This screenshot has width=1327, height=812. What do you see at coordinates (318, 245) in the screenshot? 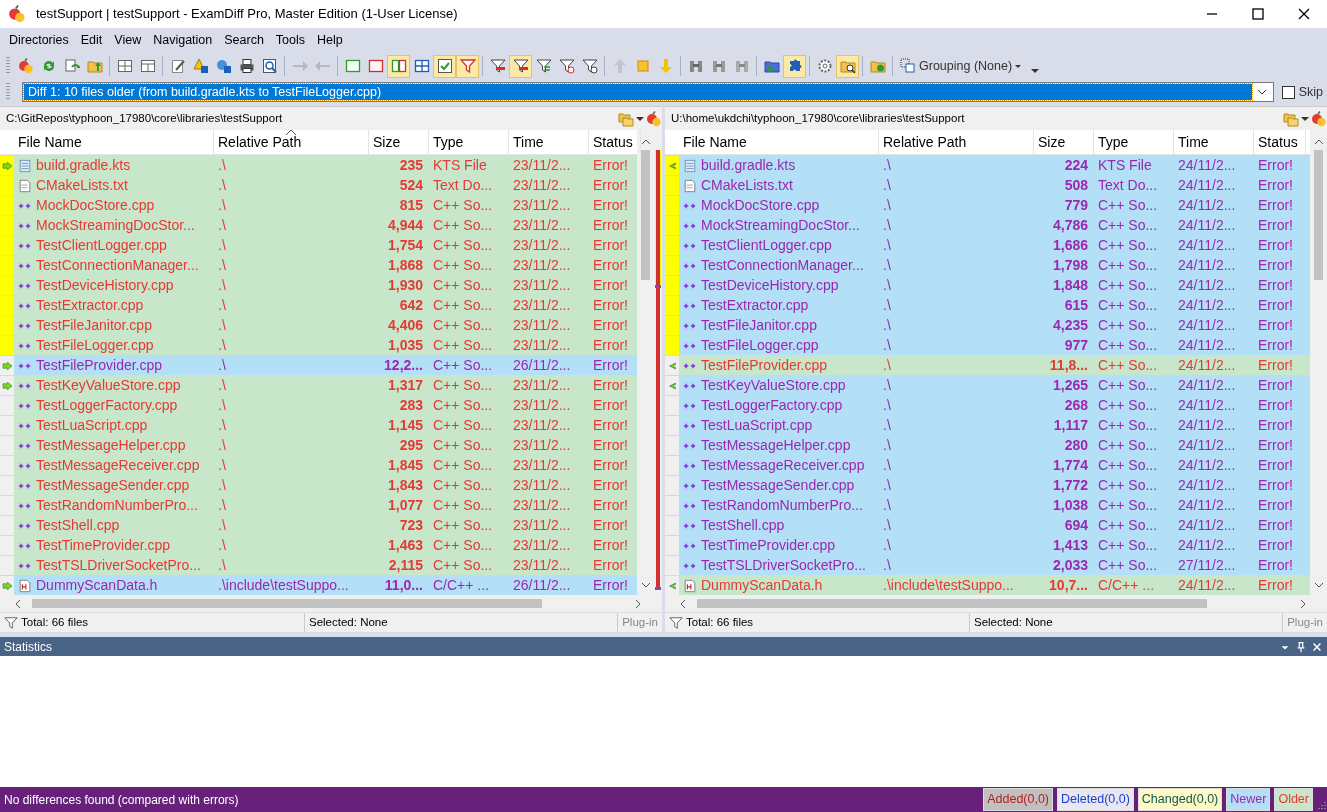
I see `file-row: TestClientLogger.cpp .\ 1,754 C++ So... 23/11/2... Error!` at bounding box center [318, 245].